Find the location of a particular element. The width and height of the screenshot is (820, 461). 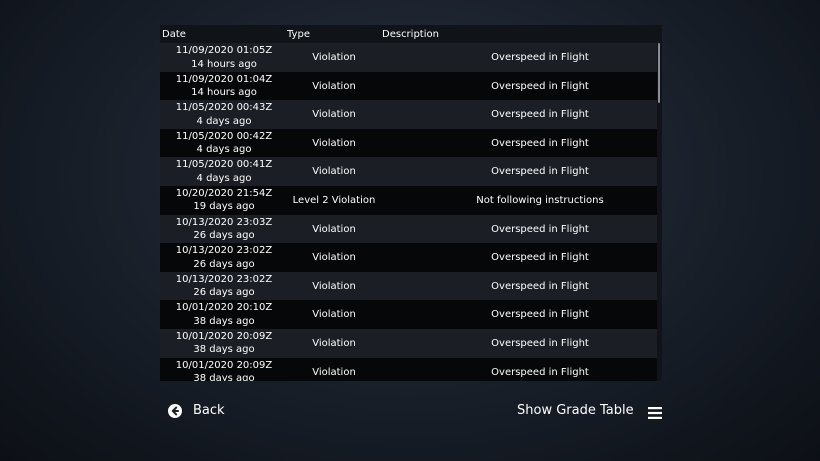

row-date-cell: 11/05/2020 00:43Z 4 days ago is located at coordinates (224, 114).